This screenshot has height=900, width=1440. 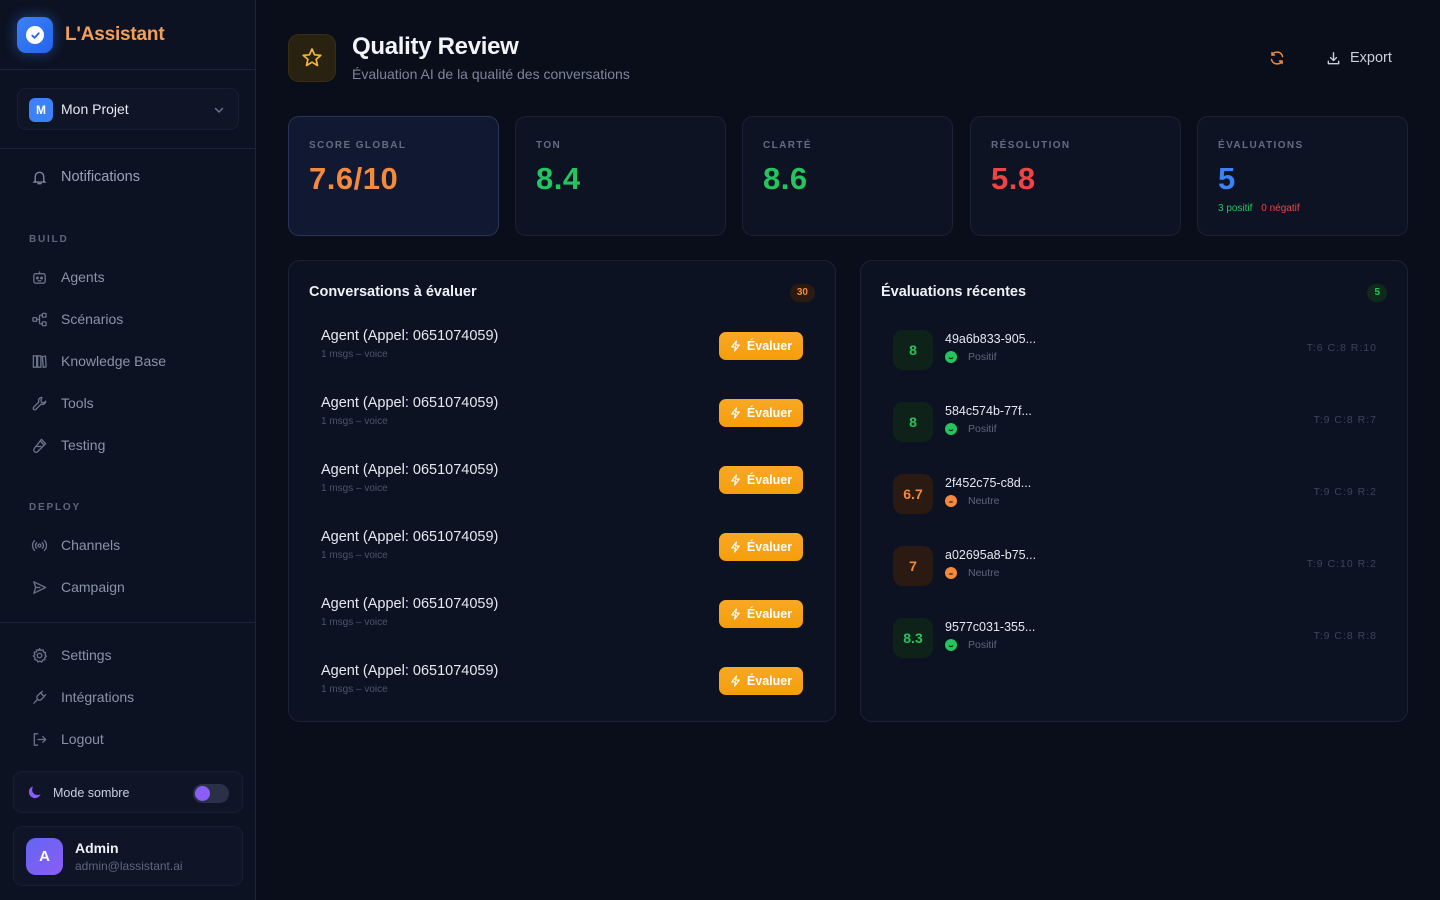 I want to click on export-label: Export, so click(x=1371, y=58).